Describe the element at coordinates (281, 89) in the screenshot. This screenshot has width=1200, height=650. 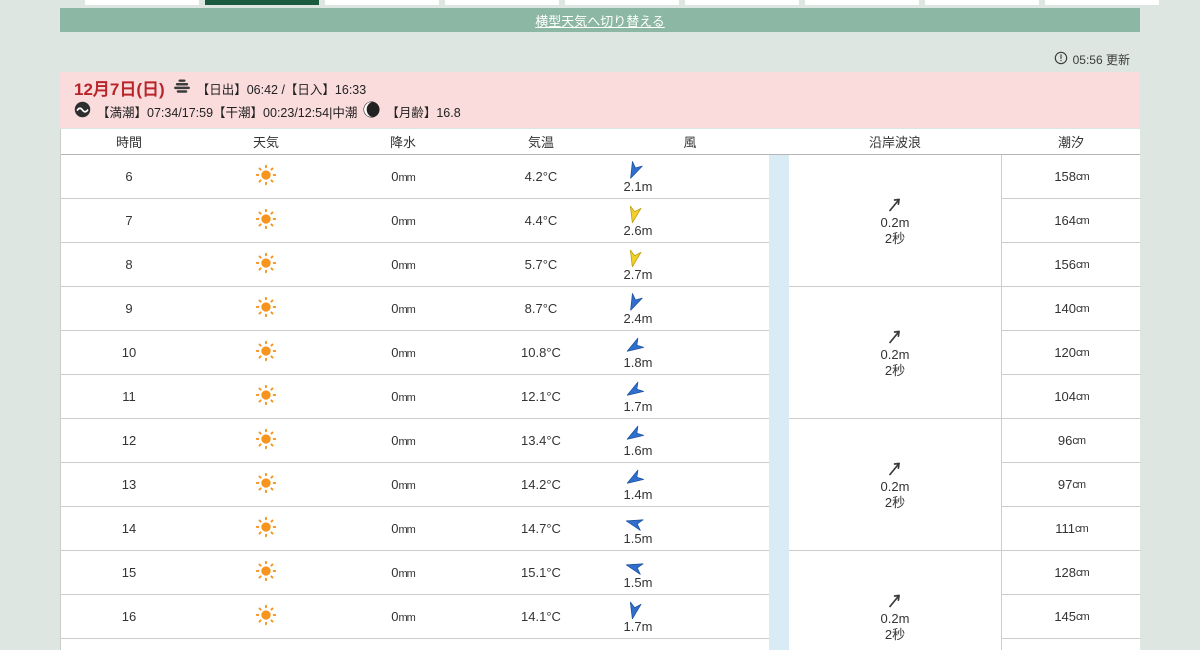
I see `sun-times-label: 【日出】06:42 /【日入】16:33` at that location.